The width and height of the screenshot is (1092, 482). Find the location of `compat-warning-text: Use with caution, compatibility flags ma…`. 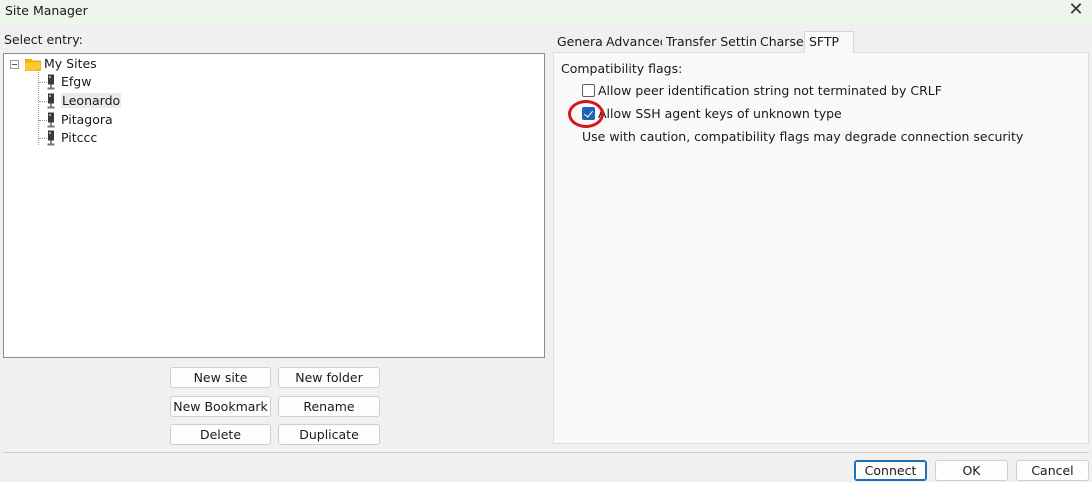

compat-warning-text: Use with caution, compatibility flags ma… is located at coordinates (803, 136).